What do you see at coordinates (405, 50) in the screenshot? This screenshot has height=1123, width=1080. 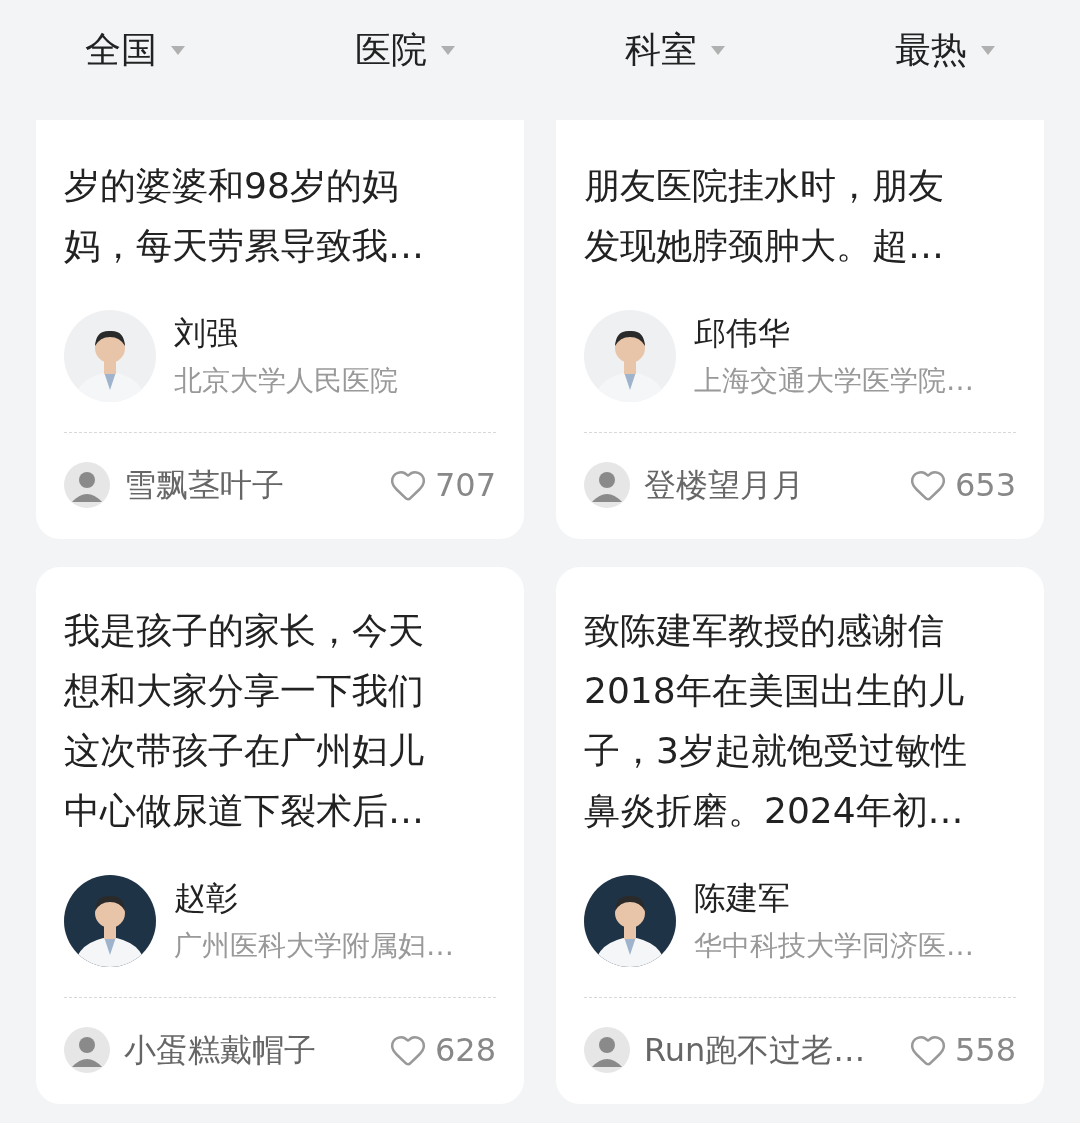 I see `filter-dropdown: 医院` at bounding box center [405, 50].